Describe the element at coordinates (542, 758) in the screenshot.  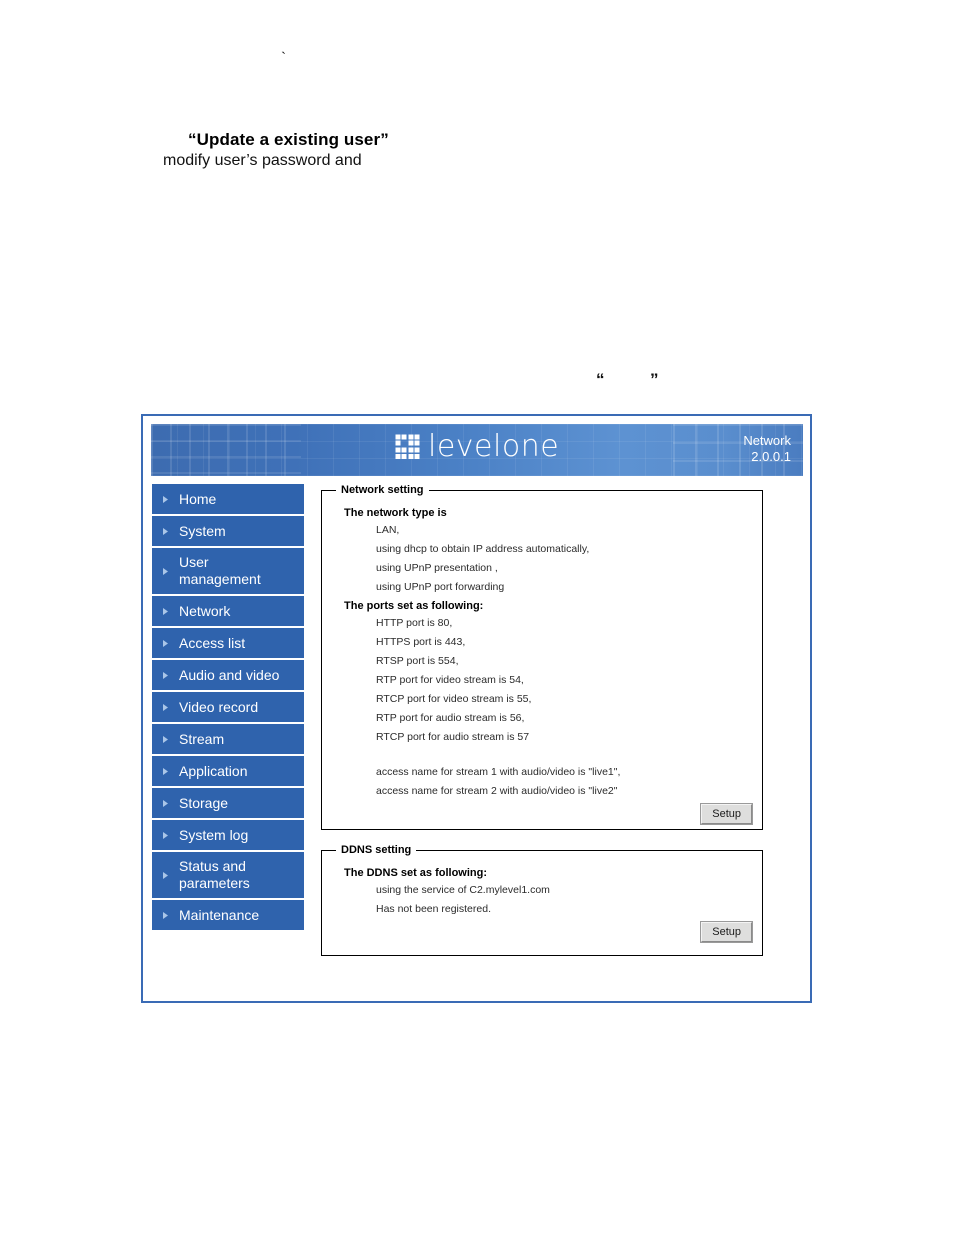
I see `panel-spacer` at that location.